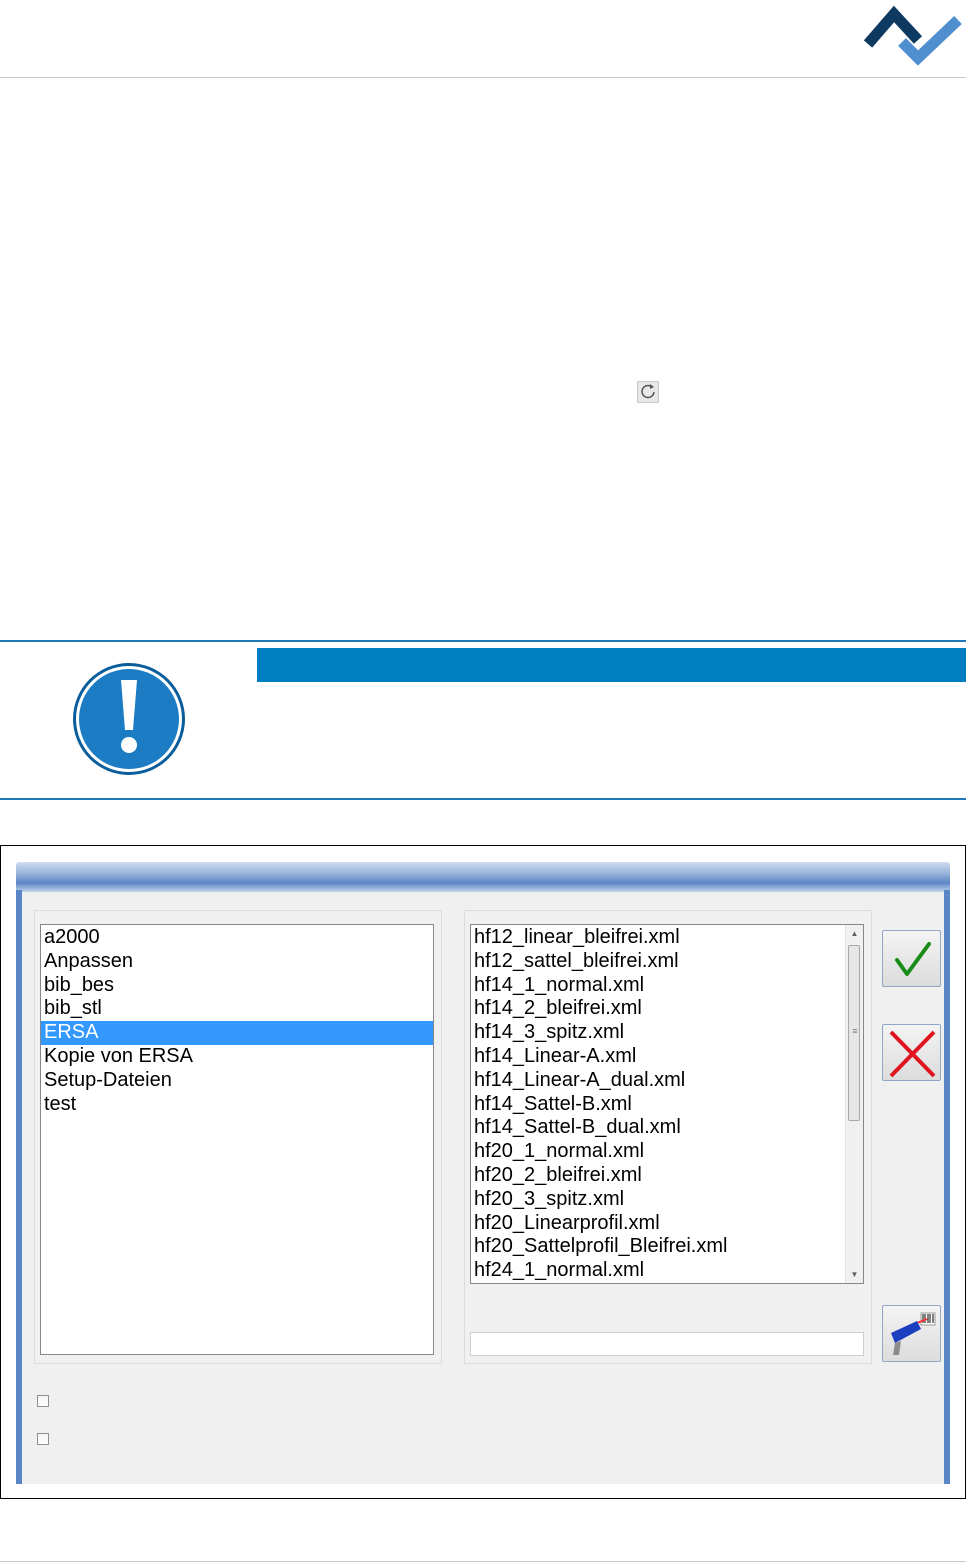  I want to click on file-item: hf12_linear_bleifrei.xml, so click(658, 938).